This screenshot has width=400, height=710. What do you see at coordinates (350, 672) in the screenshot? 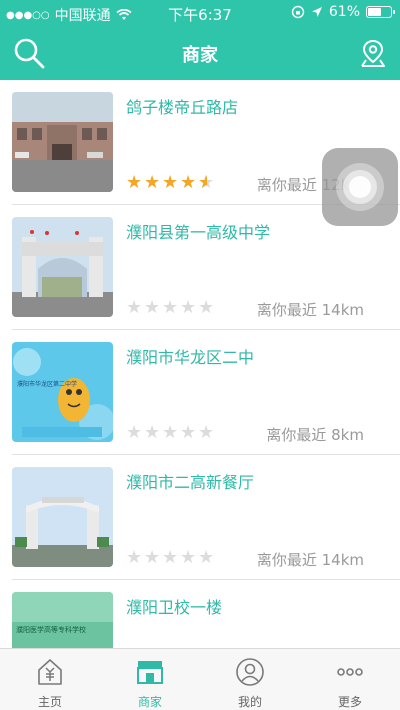
I see `more-icon` at bounding box center [350, 672].